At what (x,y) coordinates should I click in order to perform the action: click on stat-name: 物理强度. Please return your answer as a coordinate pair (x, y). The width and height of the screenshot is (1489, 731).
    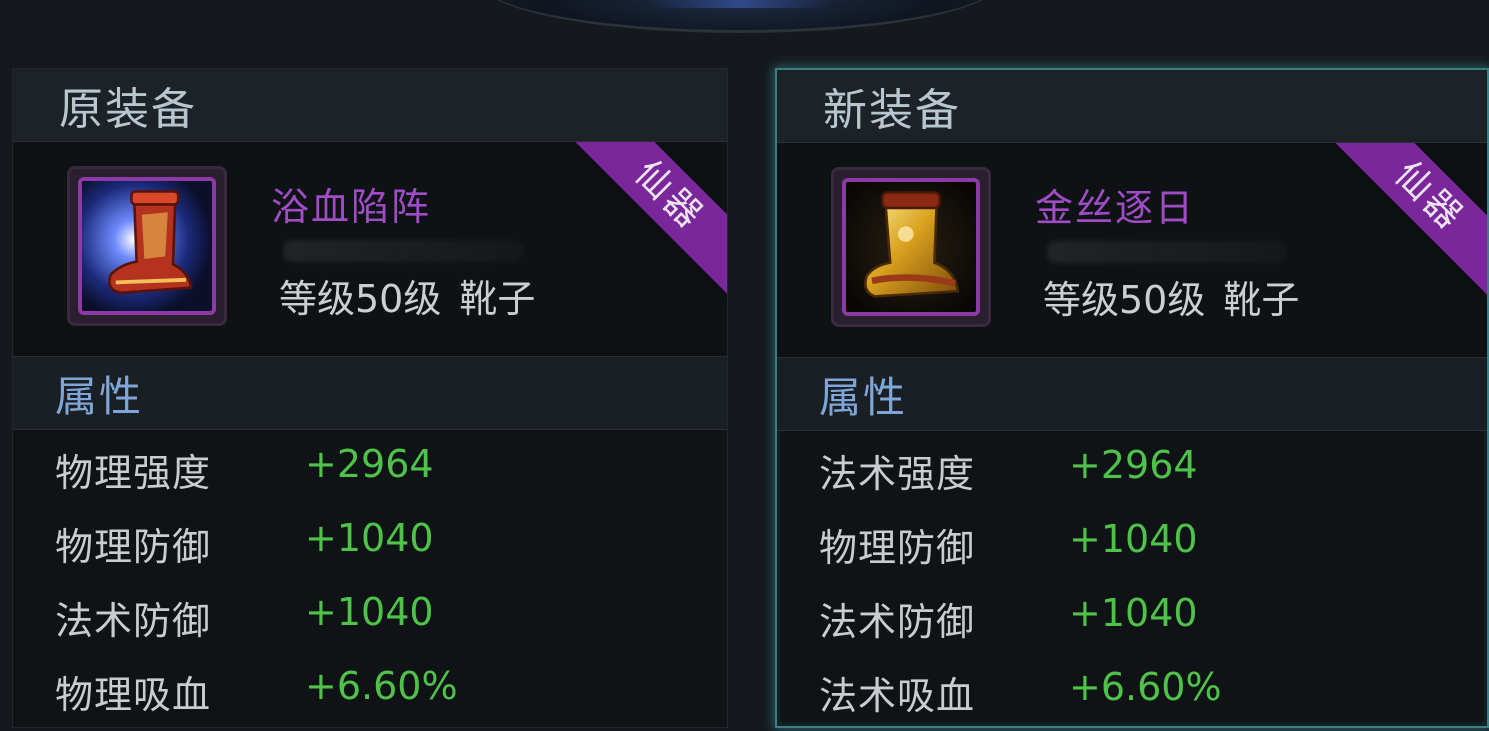
    Looking at the image, I should click on (133, 473).